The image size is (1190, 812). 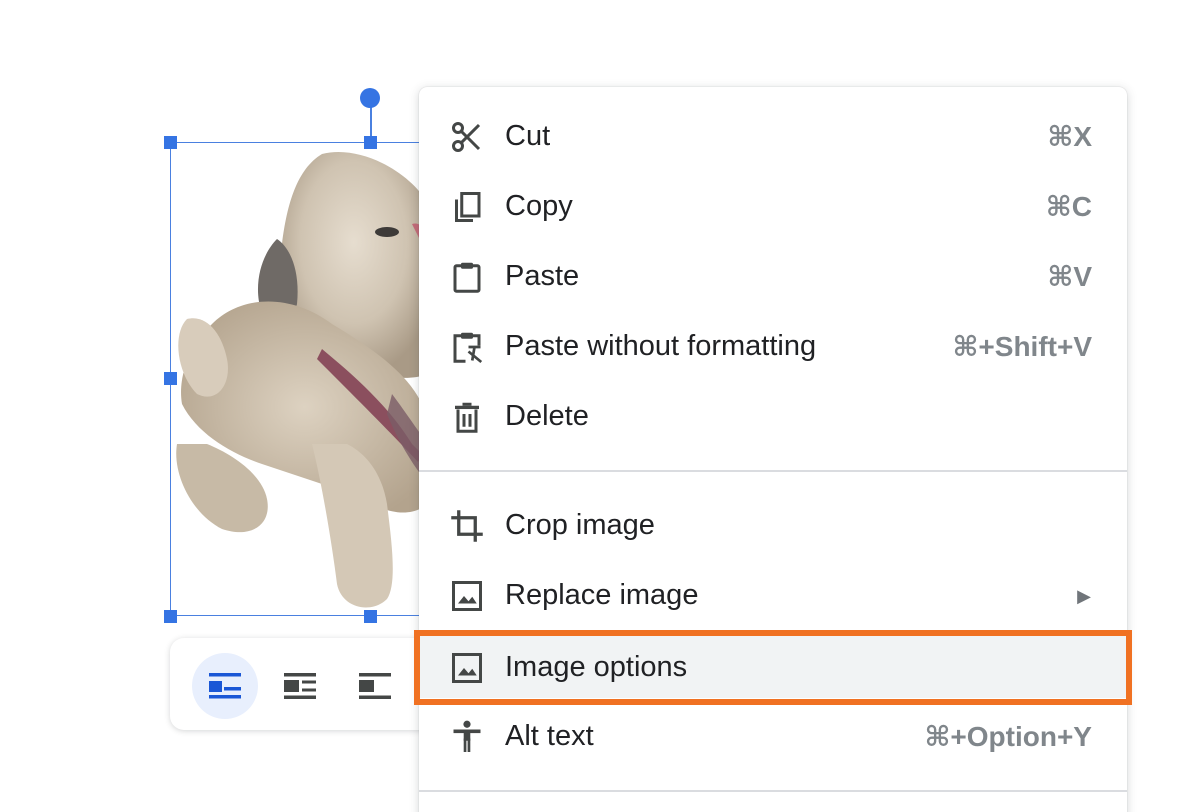 I want to click on menu-item-shortcut: ⌘C, so click(x=1068, y=206).